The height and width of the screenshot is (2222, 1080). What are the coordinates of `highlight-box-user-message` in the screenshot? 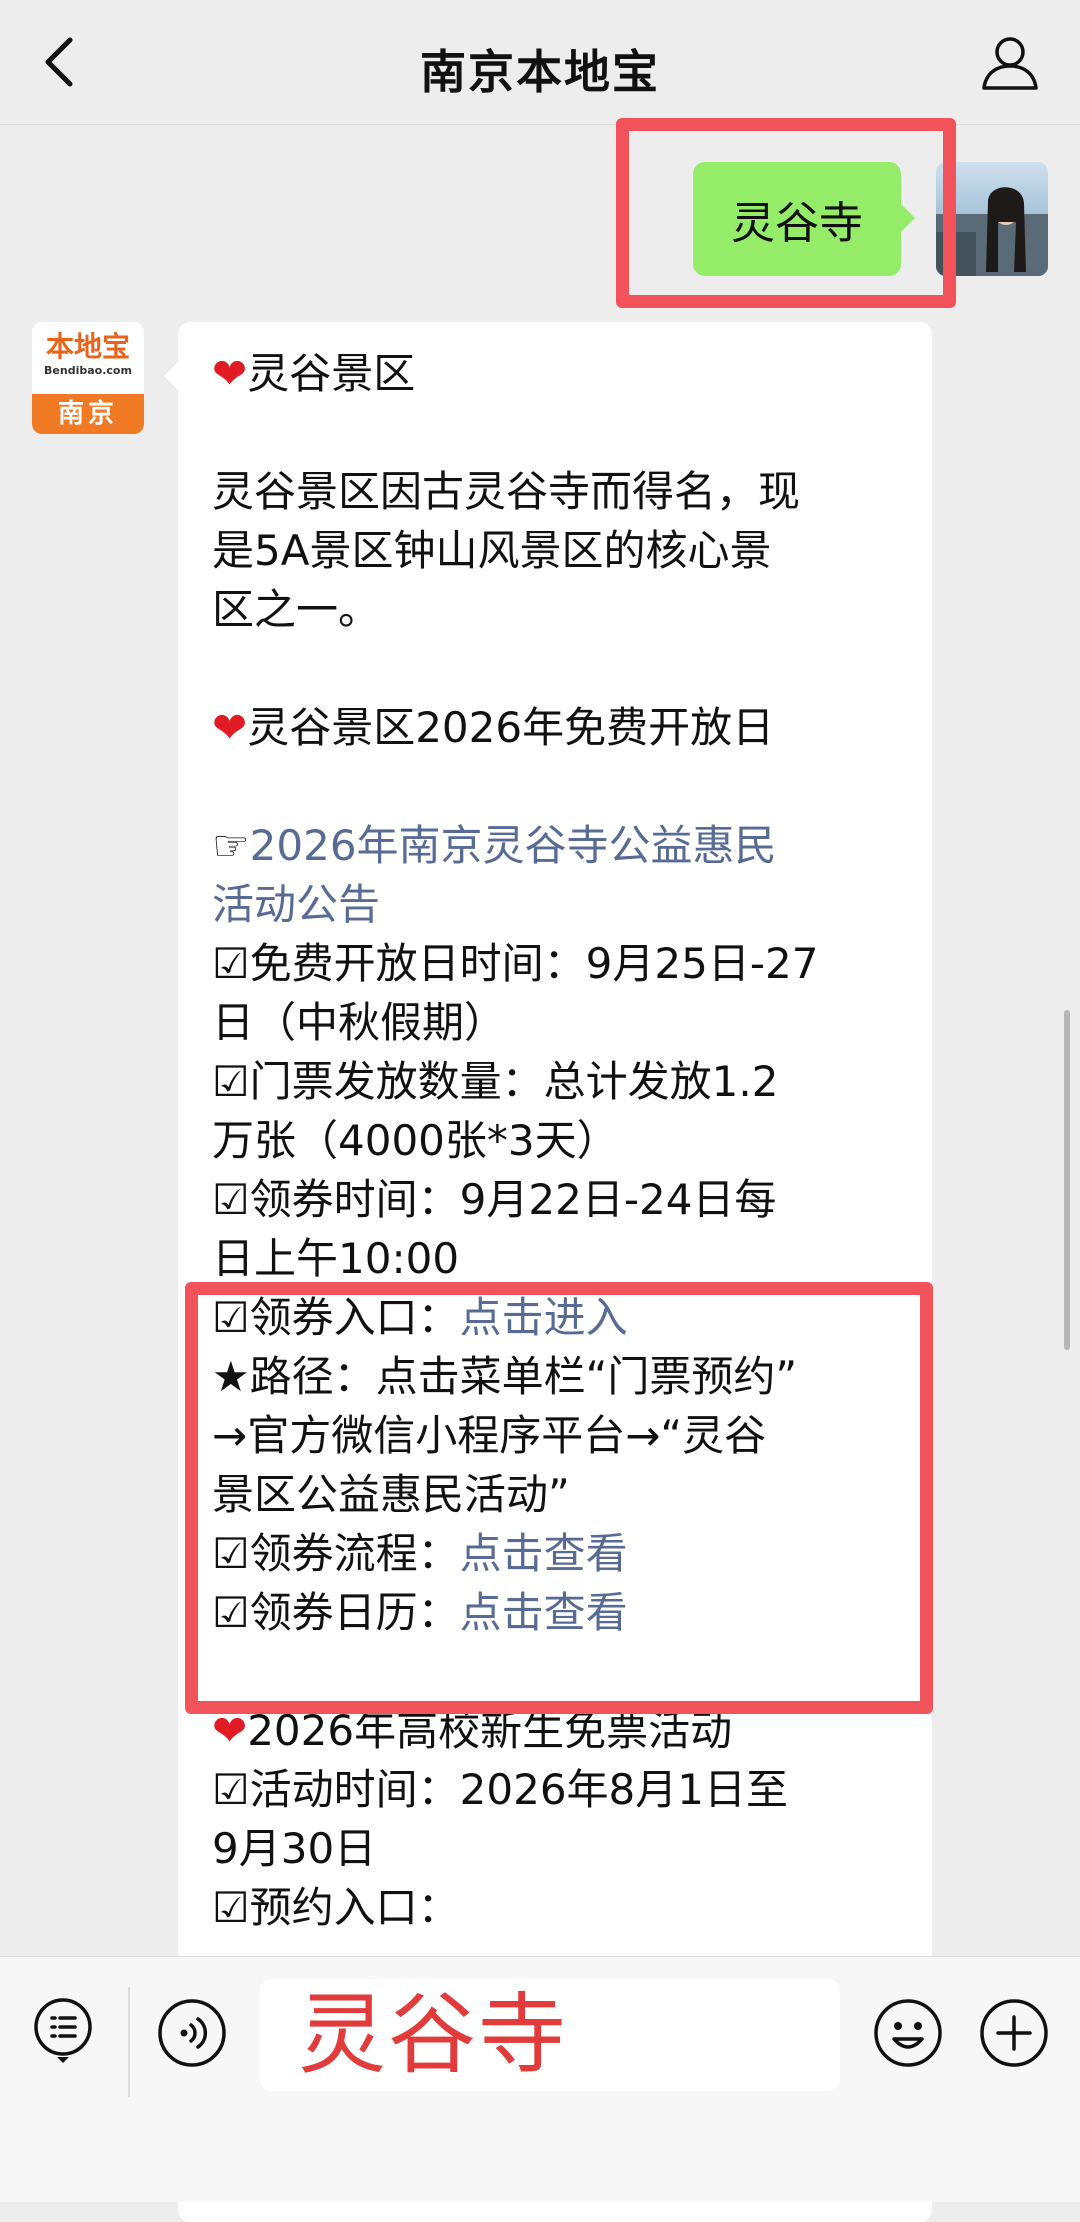 It's located at (786, 213).